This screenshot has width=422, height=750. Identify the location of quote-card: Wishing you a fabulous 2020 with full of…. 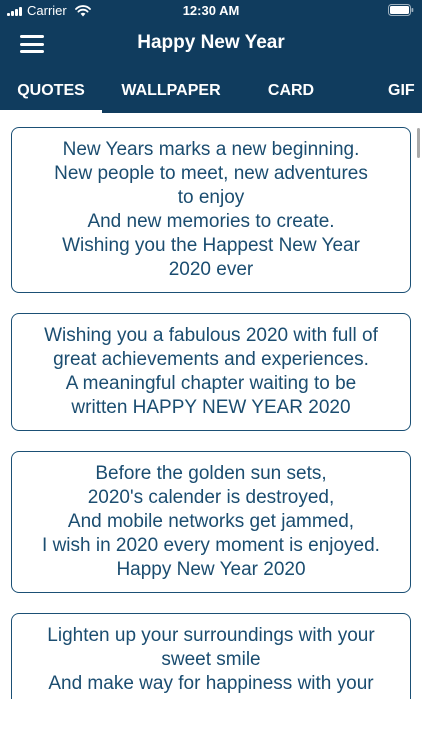
(211, 372).